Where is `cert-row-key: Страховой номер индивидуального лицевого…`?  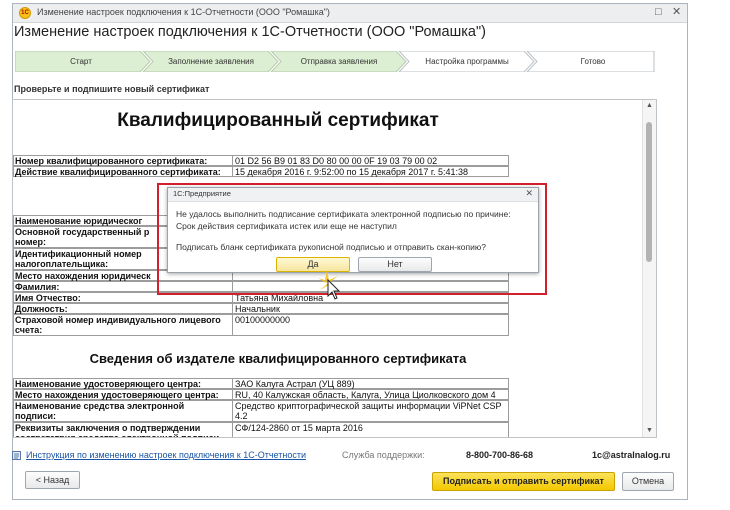 cert-row-key: Страховой номер индивидуального лицевого… is located at coordinates (123, 325).